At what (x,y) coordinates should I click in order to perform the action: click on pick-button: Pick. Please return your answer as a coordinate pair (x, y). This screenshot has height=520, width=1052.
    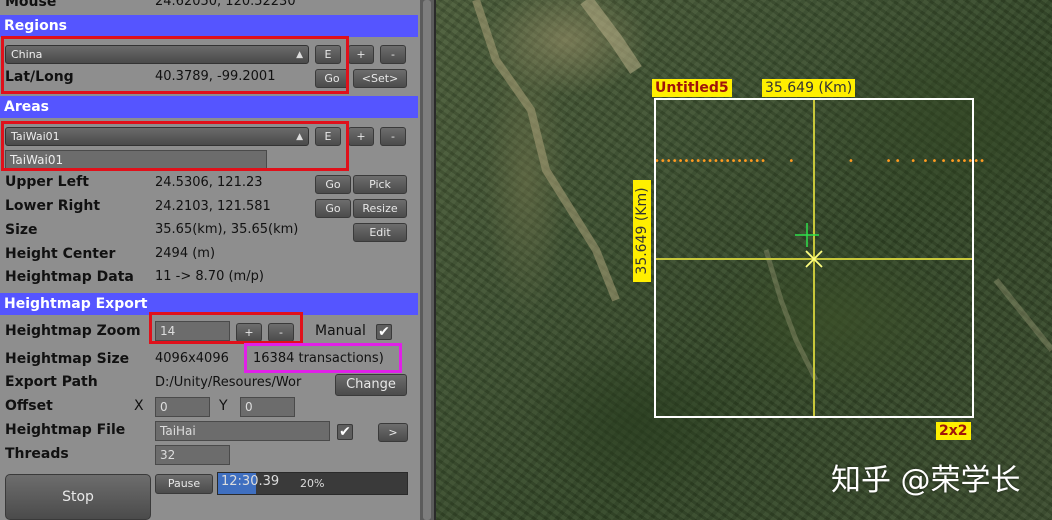
    Looking at the image, I should click on (380, 184).